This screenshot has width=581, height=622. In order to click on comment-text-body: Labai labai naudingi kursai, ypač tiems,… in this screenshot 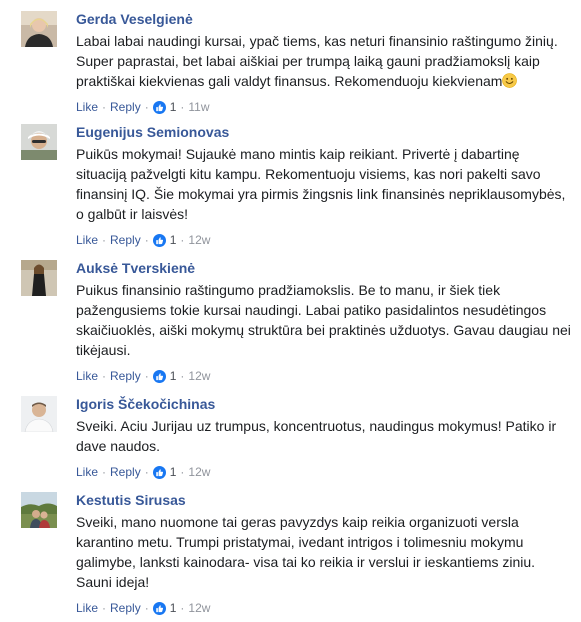, I will do `click(317, 61)`.